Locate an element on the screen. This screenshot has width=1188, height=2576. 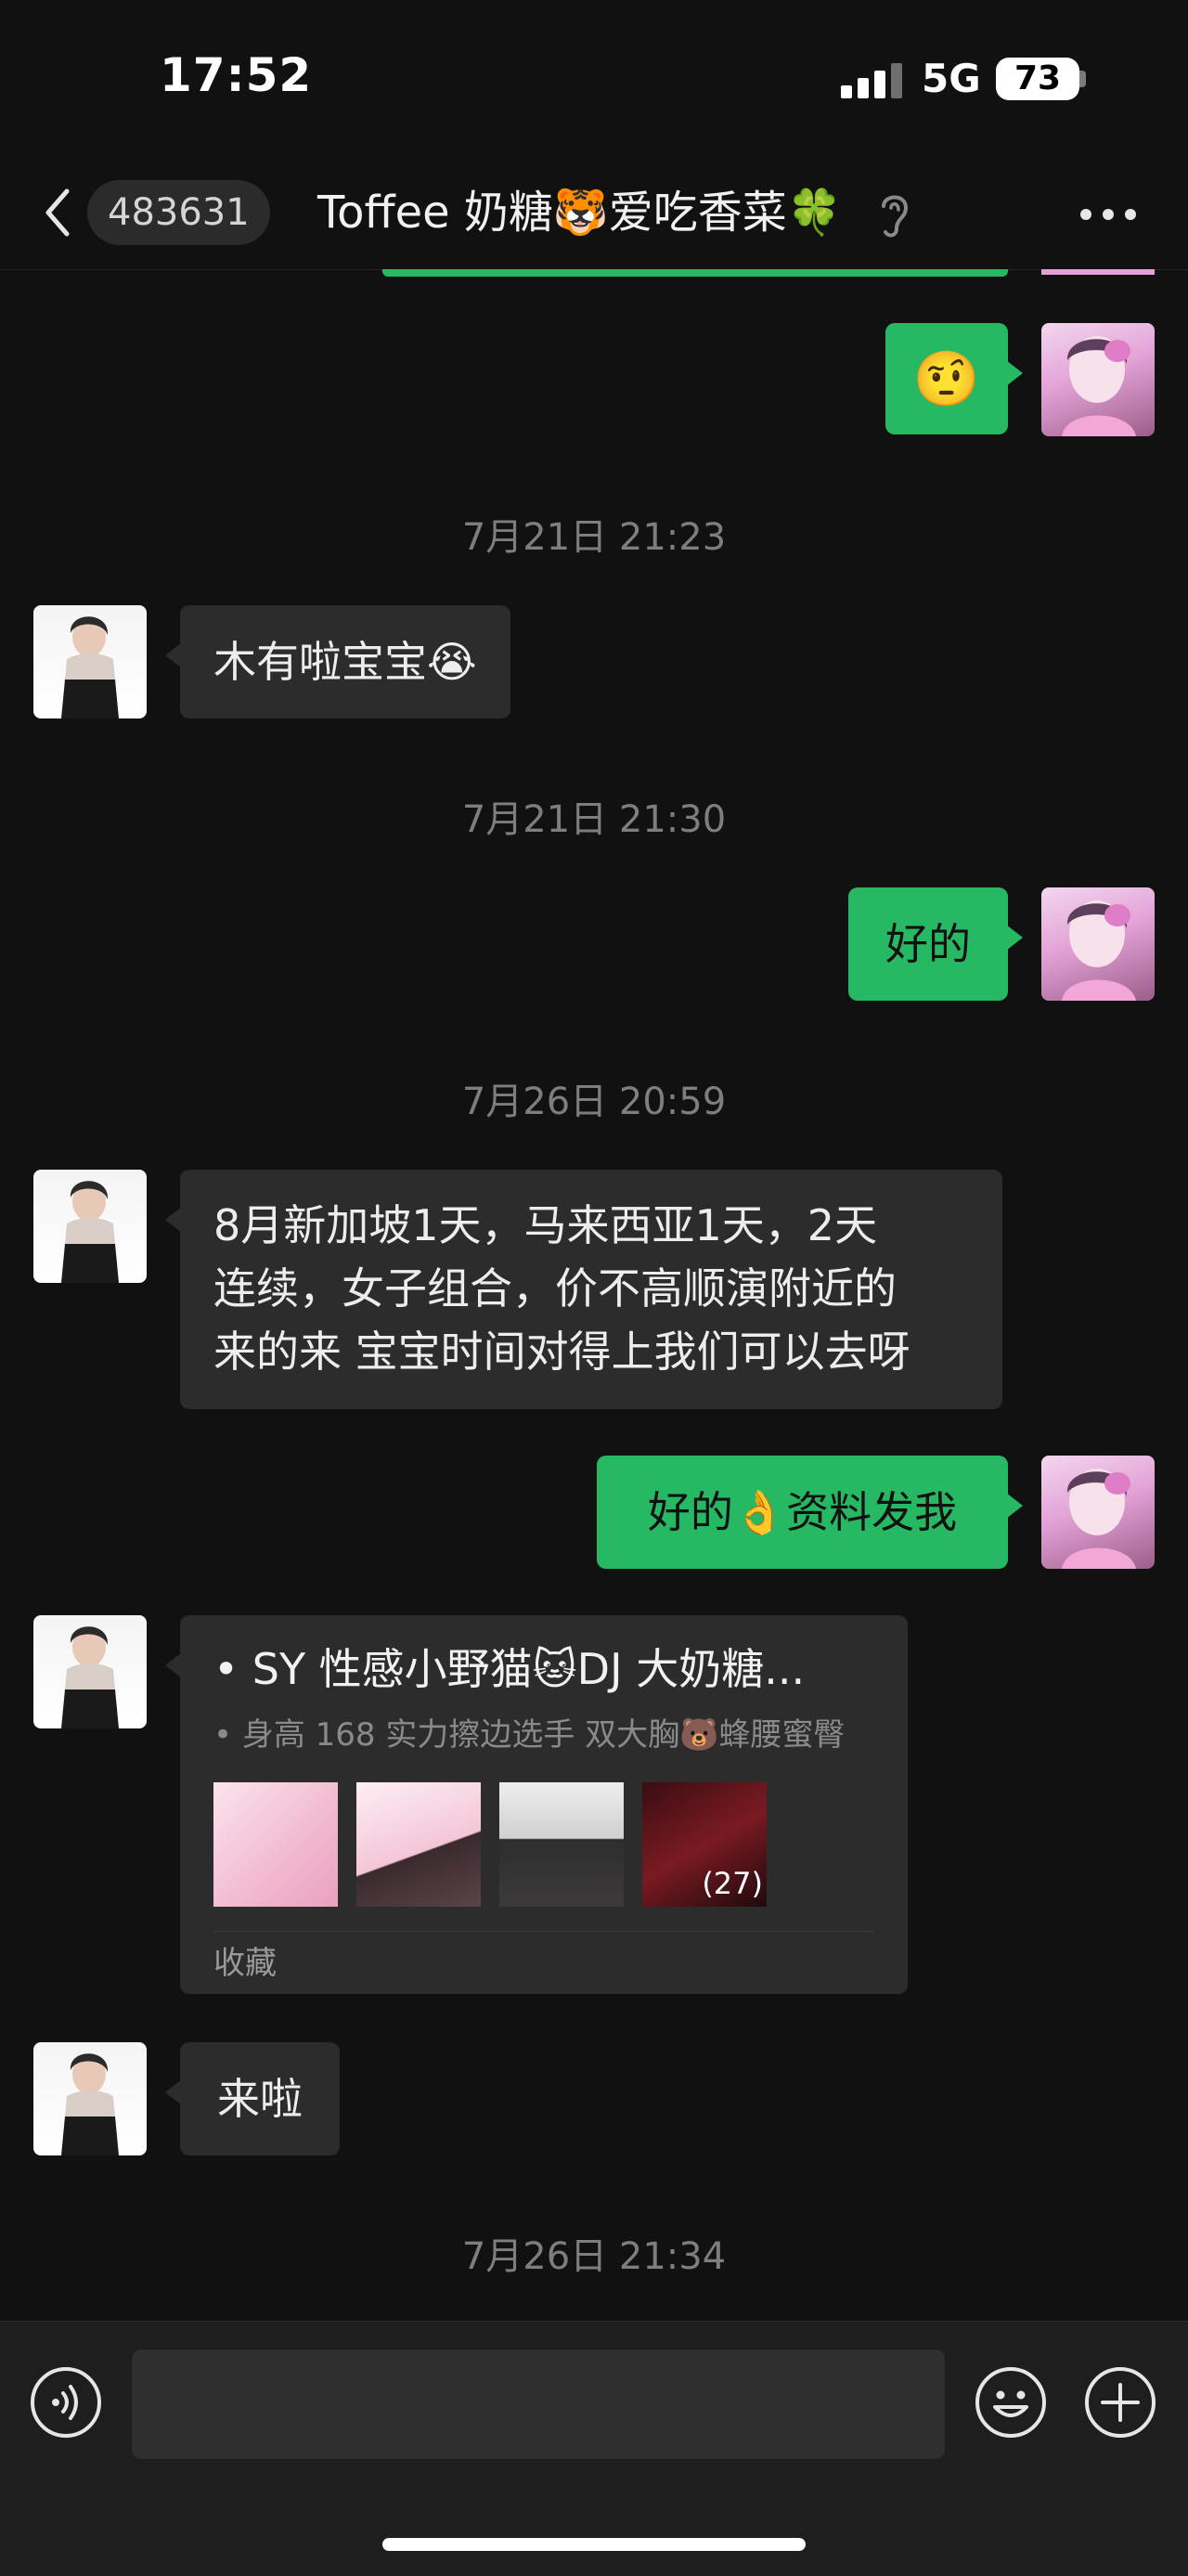
message-text: 好的 is located at coordinates (928, 944).